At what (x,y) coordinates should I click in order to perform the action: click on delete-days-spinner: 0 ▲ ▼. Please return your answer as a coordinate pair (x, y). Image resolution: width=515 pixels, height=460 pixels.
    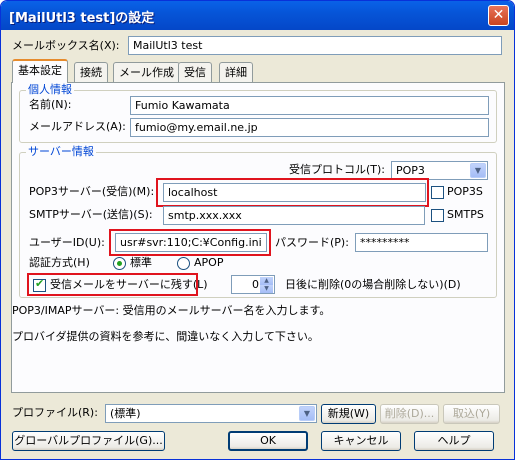
    Looking at the image, I should click on (253, 284).